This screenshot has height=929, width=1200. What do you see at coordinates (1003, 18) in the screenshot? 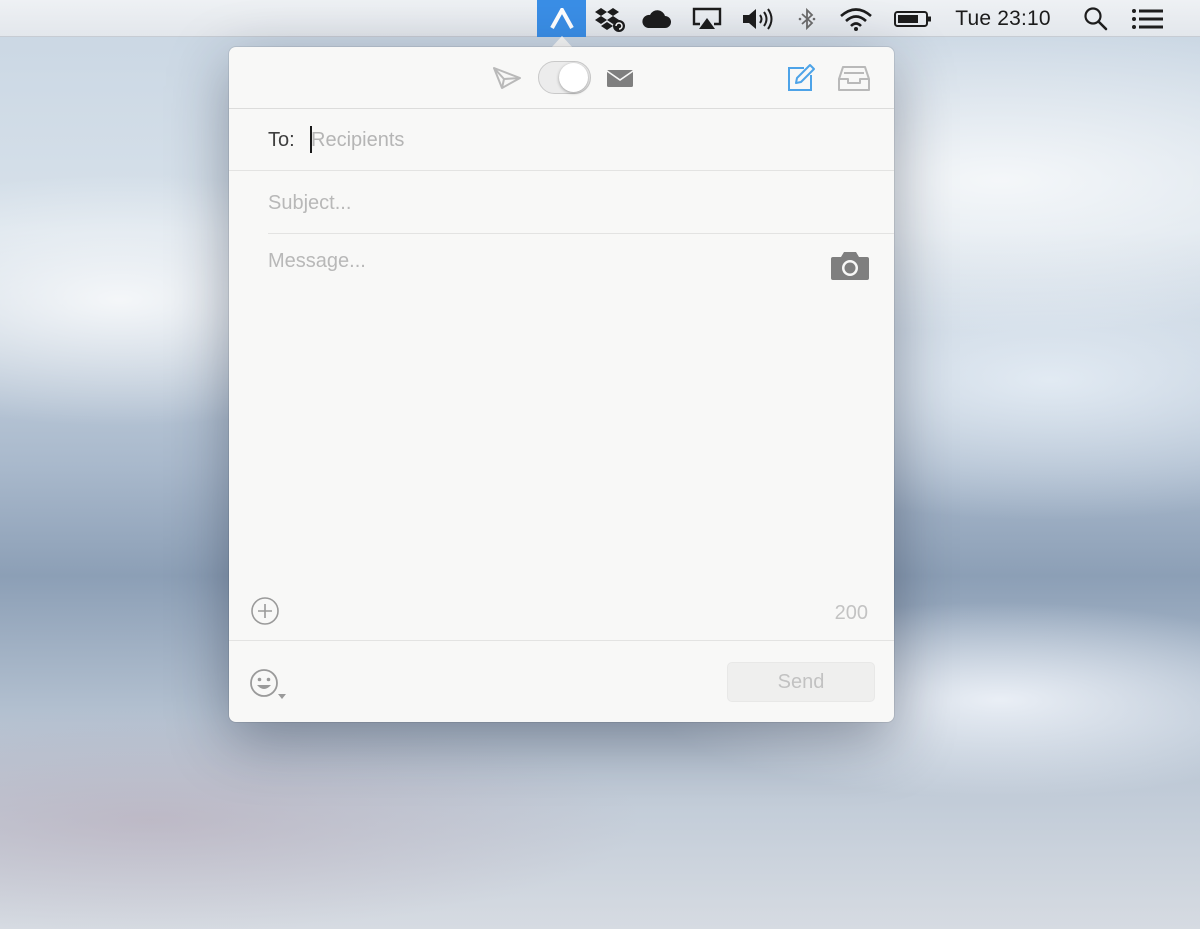
I see `menu-clock: Tue 23:10` at bounding box center [1003, 18].